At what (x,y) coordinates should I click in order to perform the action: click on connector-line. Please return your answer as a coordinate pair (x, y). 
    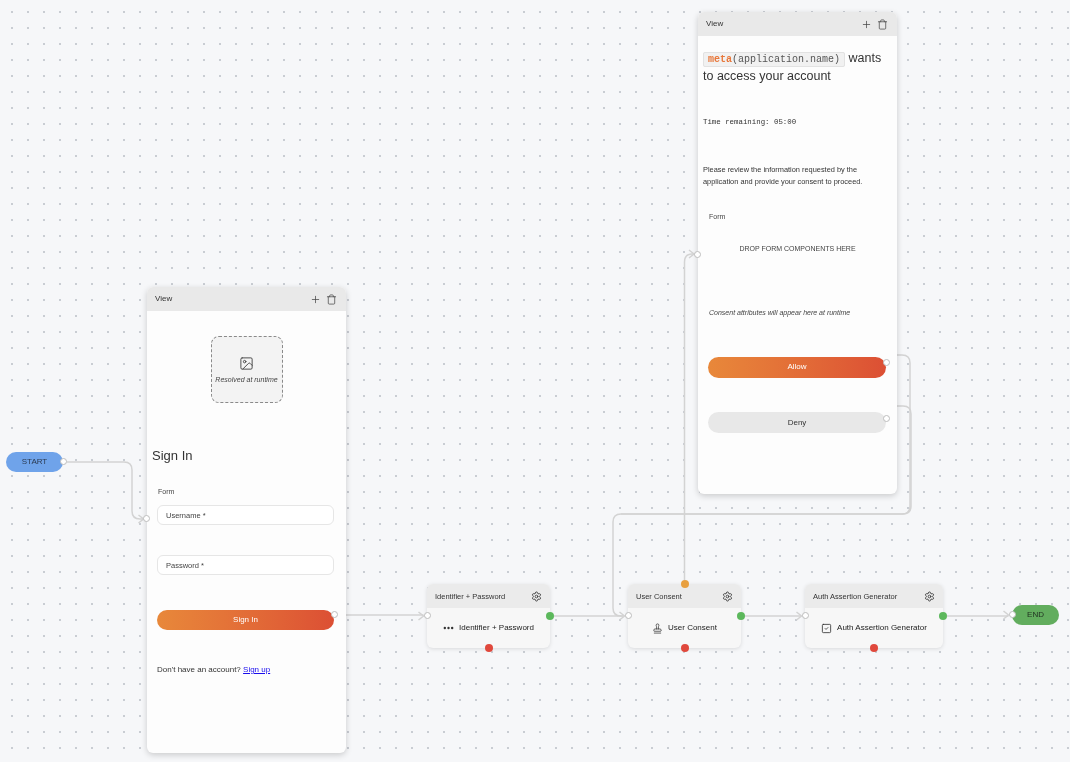
    Looking at the image, I should click on (978, 615).